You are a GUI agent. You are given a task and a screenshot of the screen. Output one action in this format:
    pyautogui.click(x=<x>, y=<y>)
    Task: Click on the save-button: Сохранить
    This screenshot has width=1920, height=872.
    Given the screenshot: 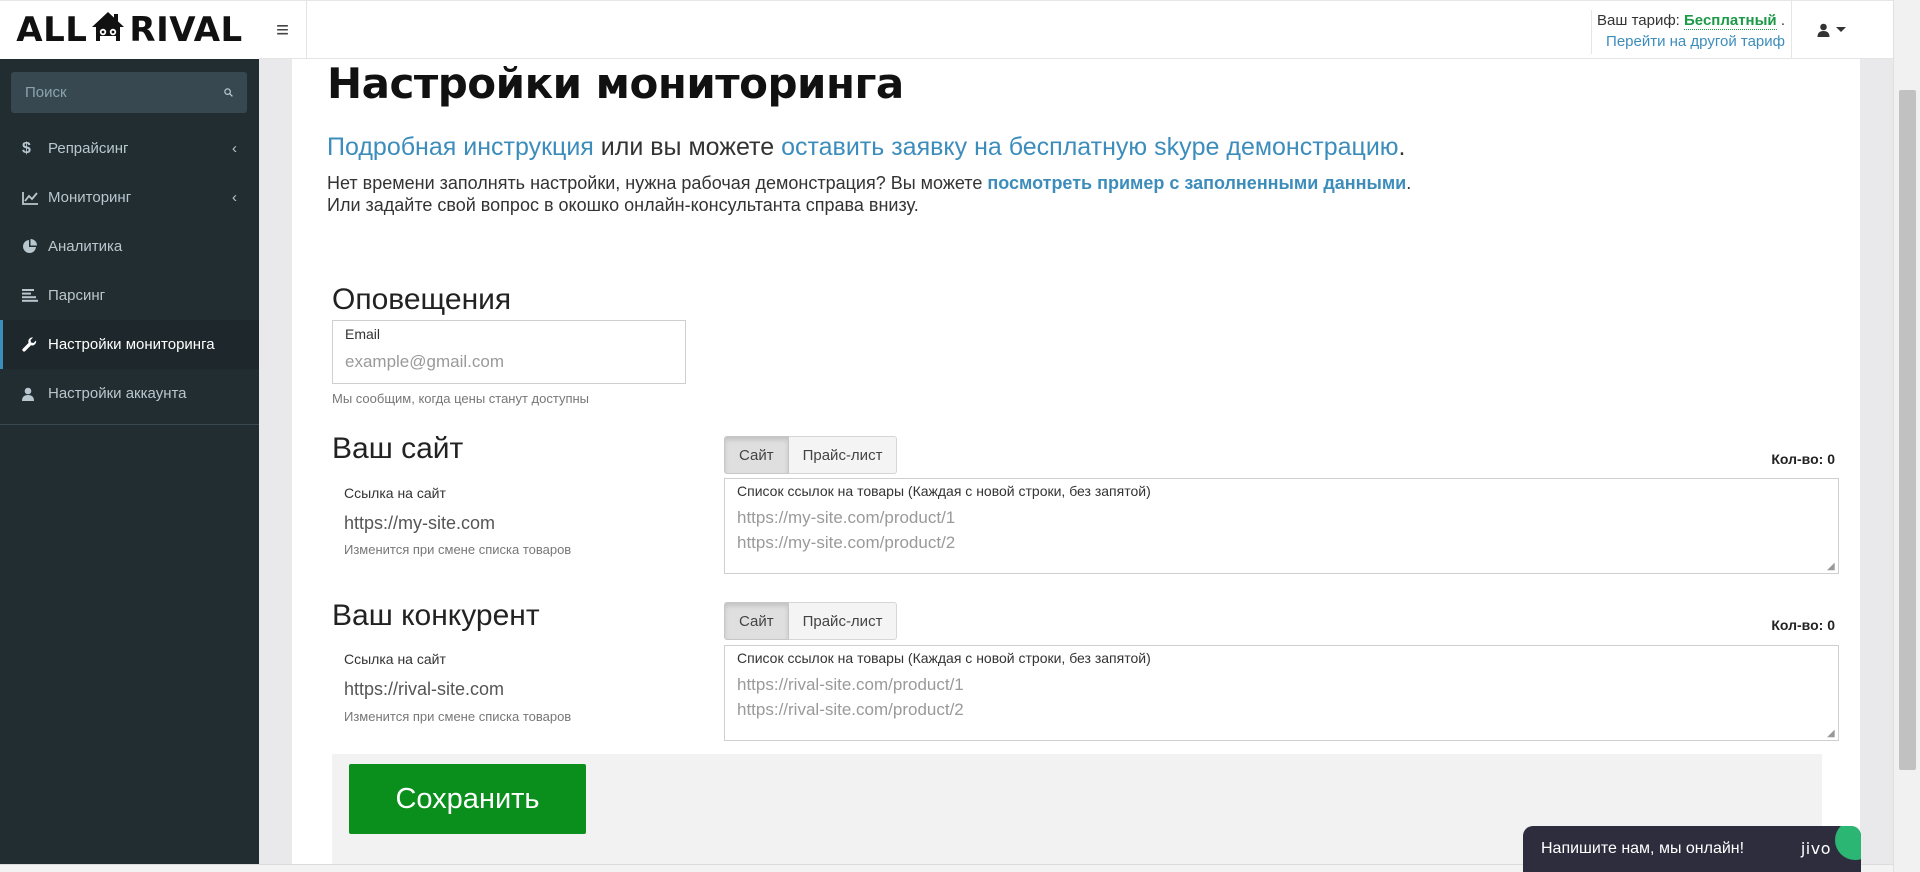 What is the action you would take?
    pyautogui.click(x=467, y=799)
    